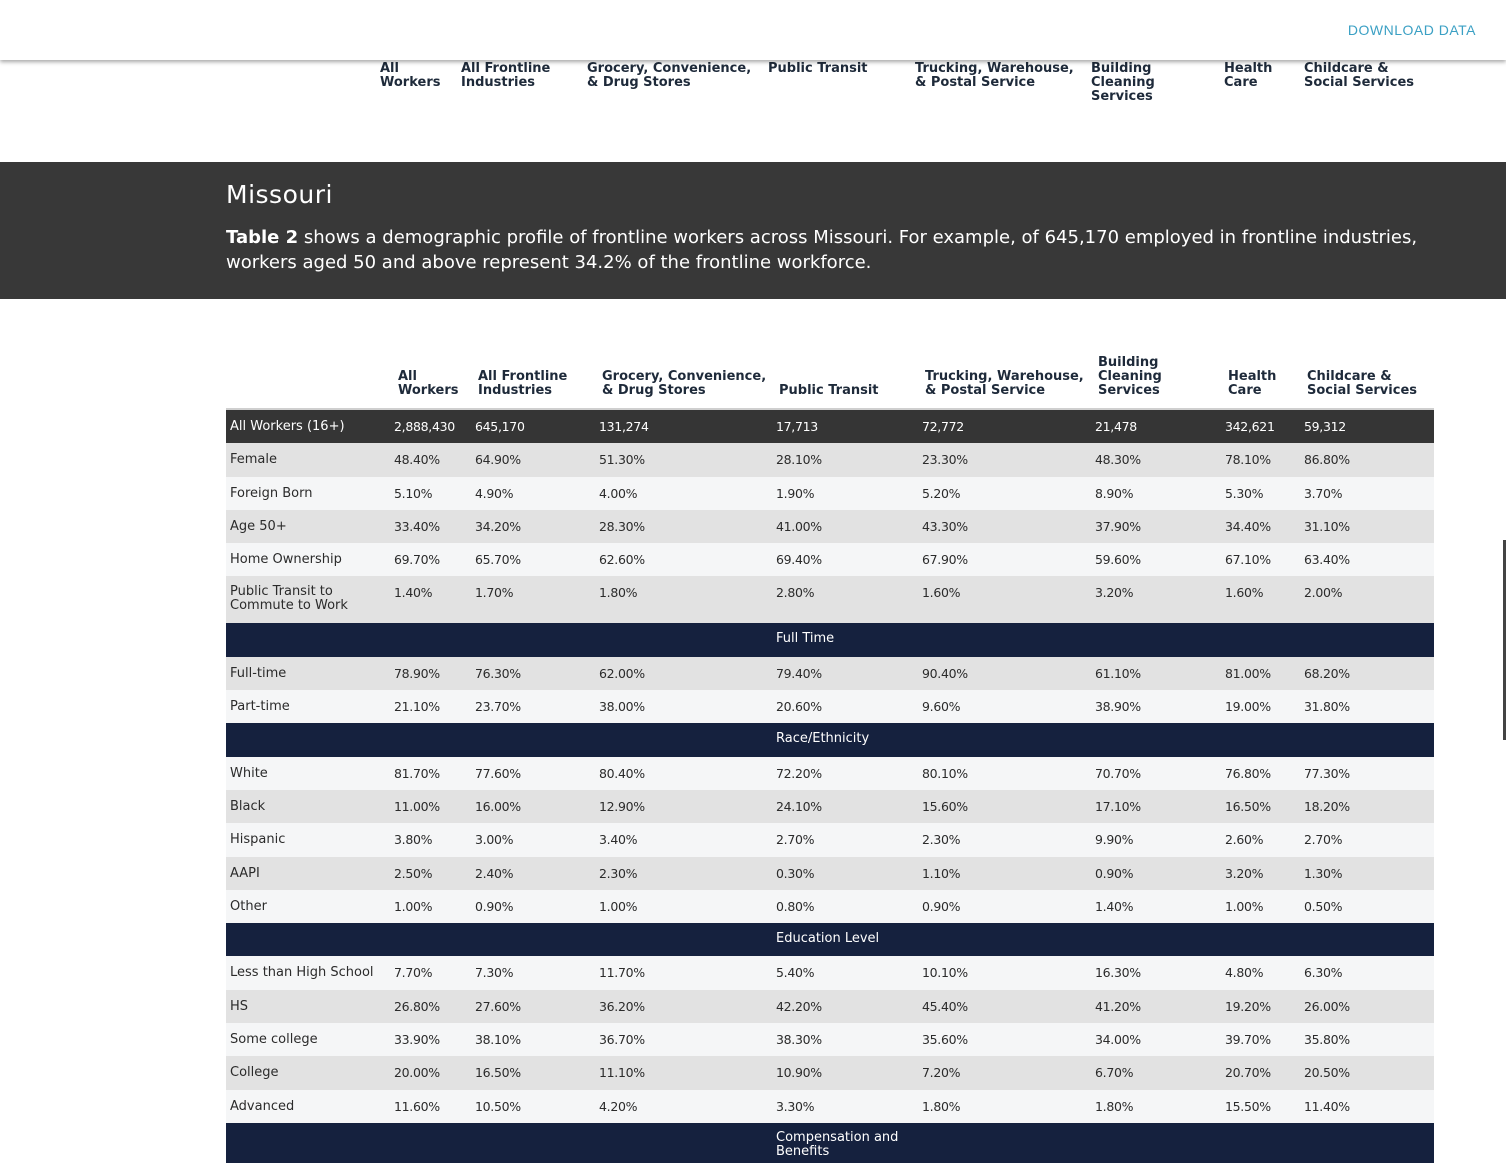 Image resolution: width=1506 pixels, height=1163 pixels. Describe the element at coordinates (941, 906) in the screenshot. I see `table-cell: 0.90%` at that location.